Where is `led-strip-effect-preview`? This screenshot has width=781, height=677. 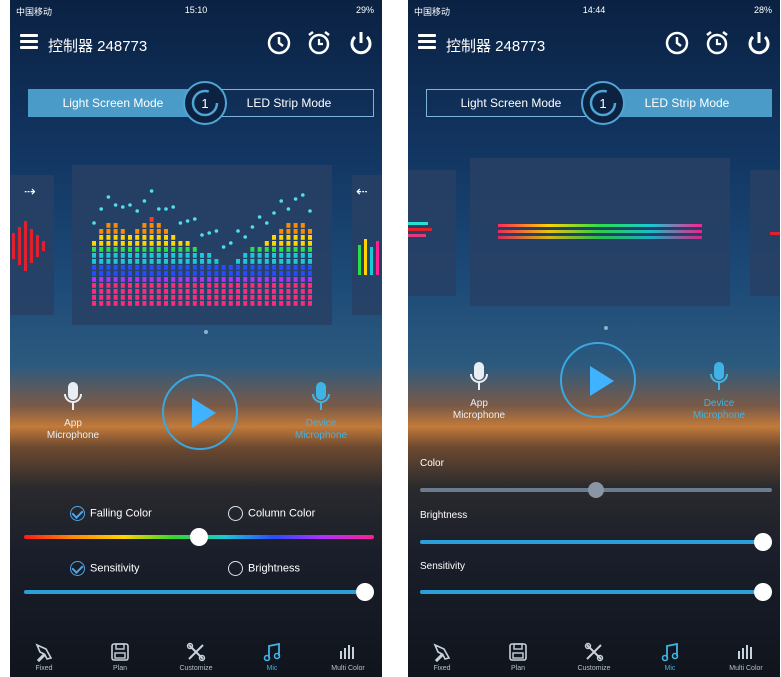 led-strip-effect-preview is located at coordinates (600, 232).